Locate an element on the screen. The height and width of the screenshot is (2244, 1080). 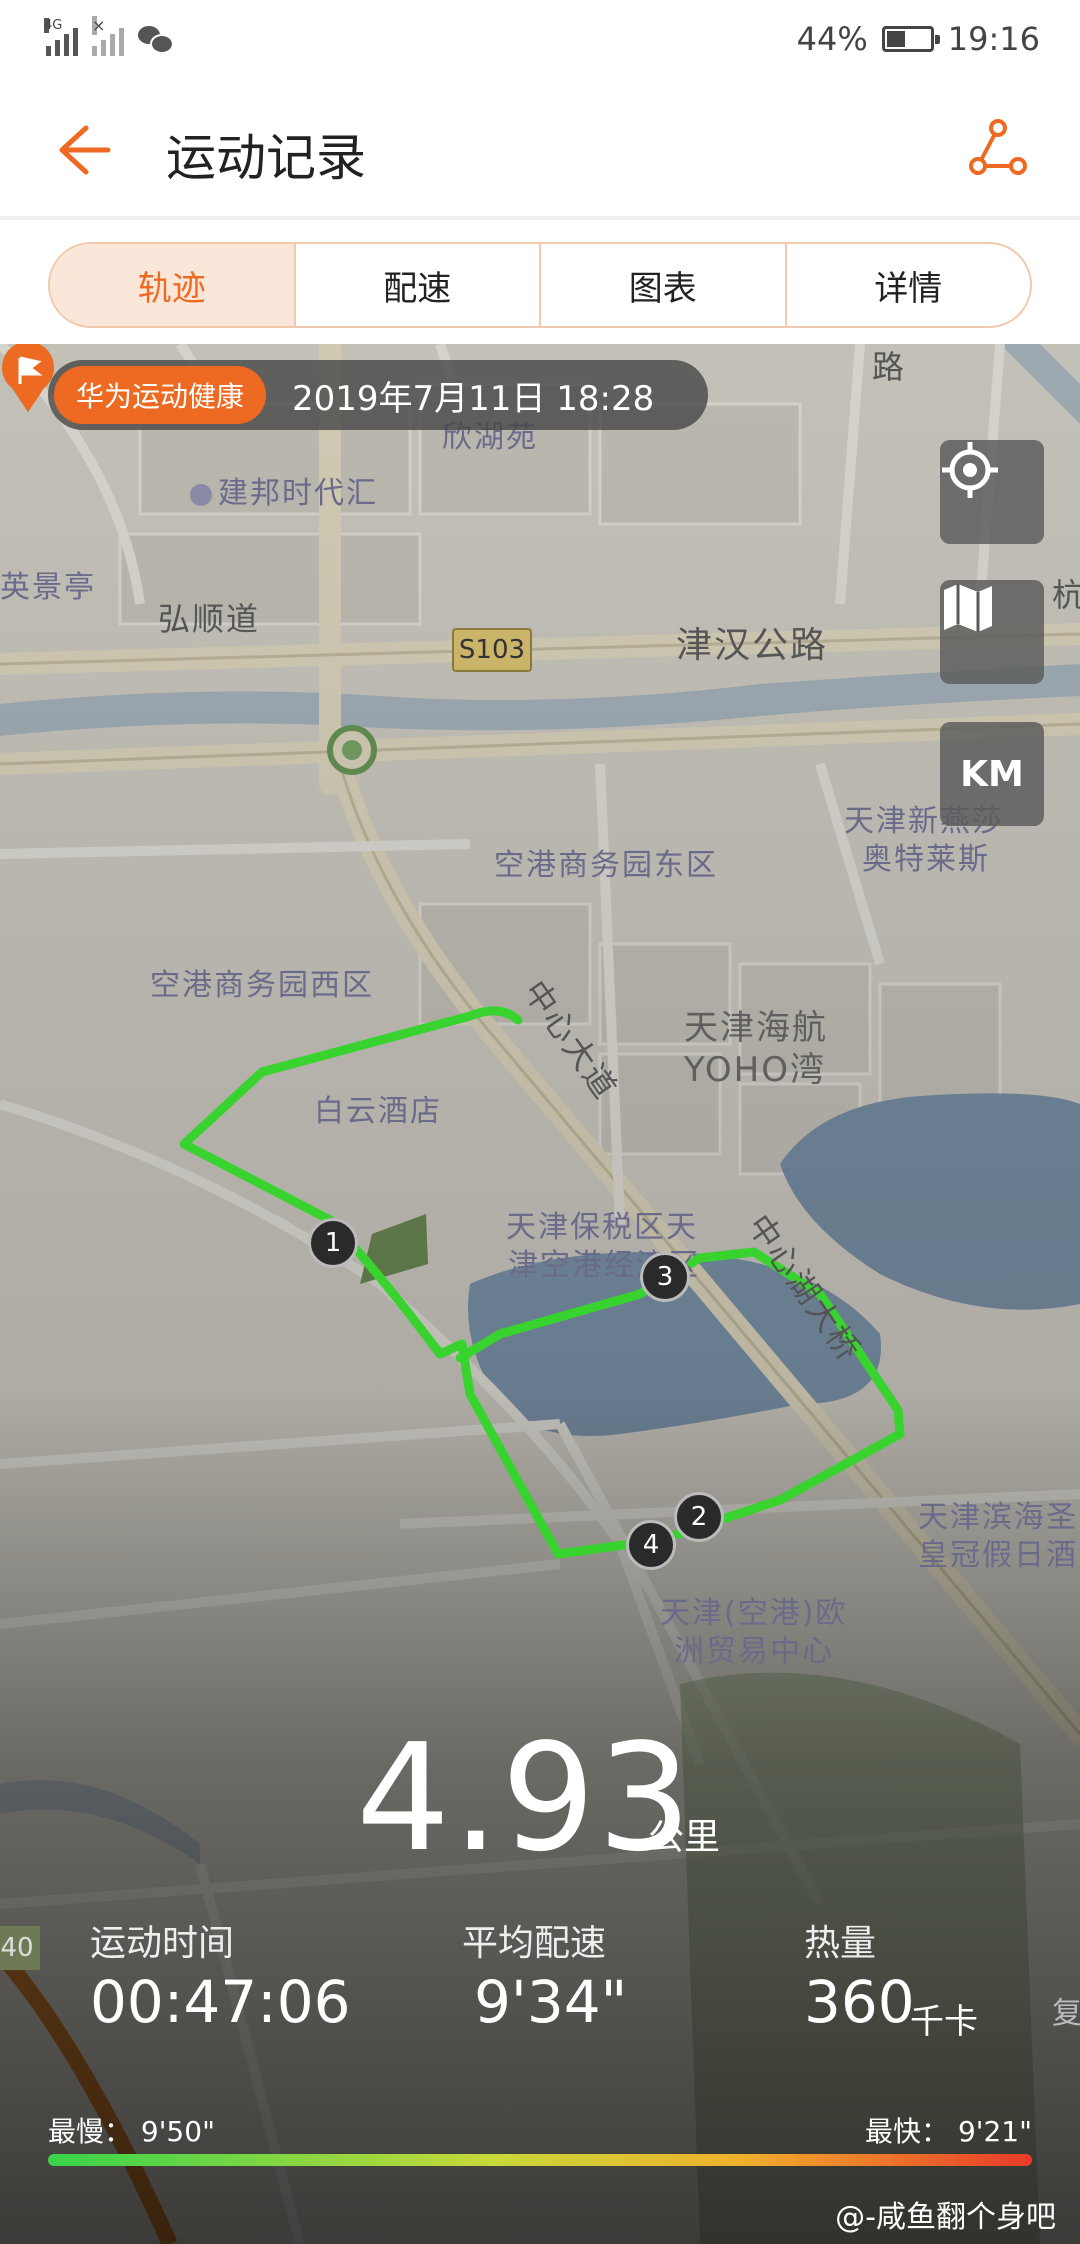
avg-pace-label: 平均配速 is located at coordinates (534, 1943).